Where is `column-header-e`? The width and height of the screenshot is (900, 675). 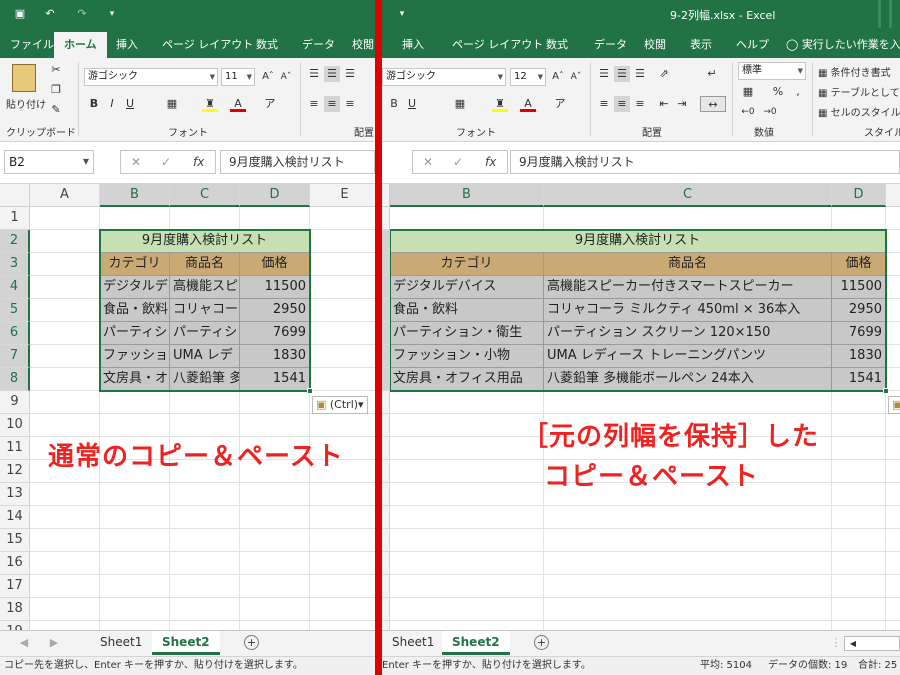 column-header-e is located at coordinates (893, 195).